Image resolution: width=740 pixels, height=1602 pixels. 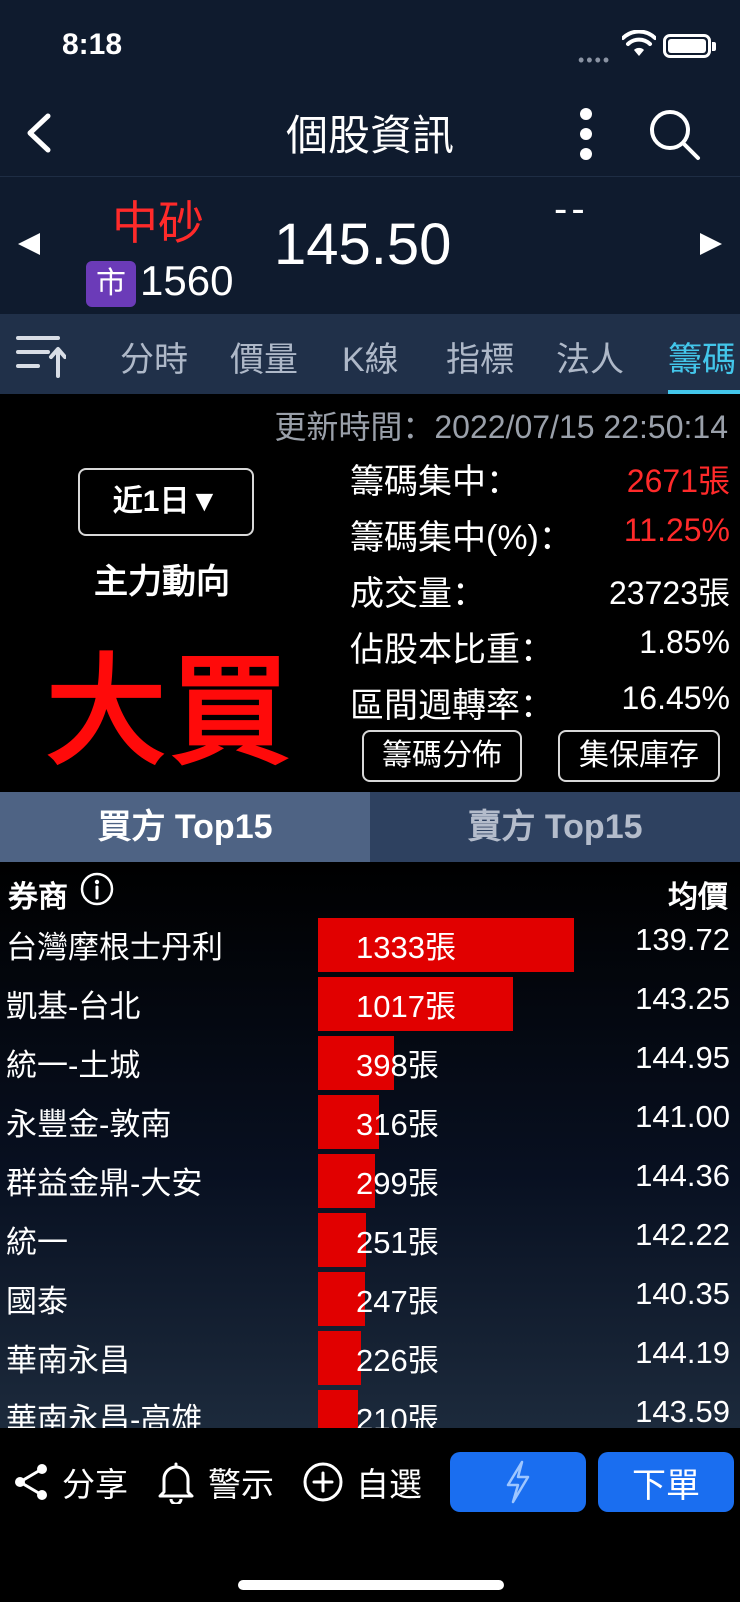 I want to click on table-row: 華南永昌-高雄 210張 143.59, so click(x=370, y=1407).